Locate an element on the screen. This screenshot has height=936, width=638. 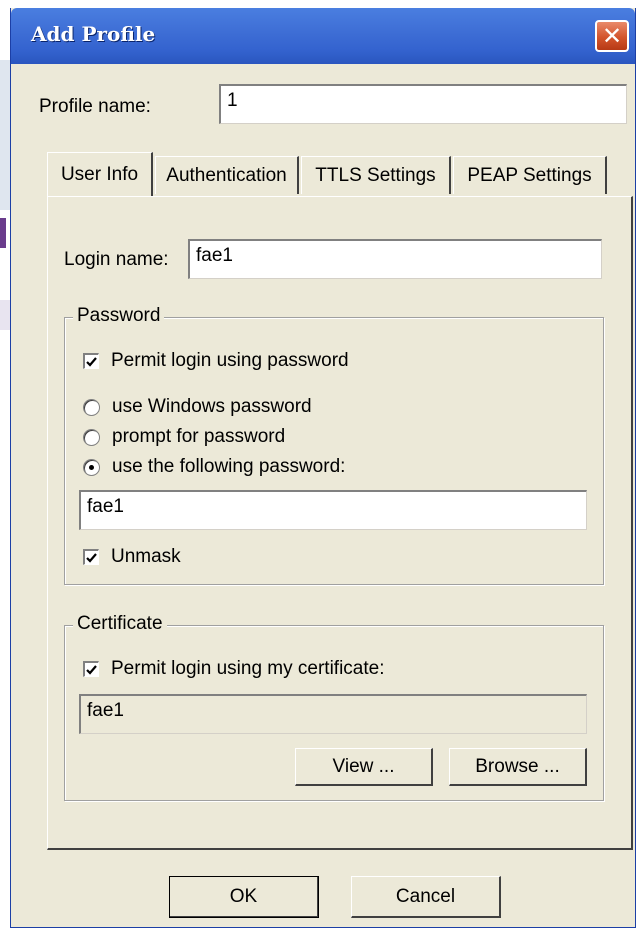
close-button: ✕ is located at coordinates (612, 36).